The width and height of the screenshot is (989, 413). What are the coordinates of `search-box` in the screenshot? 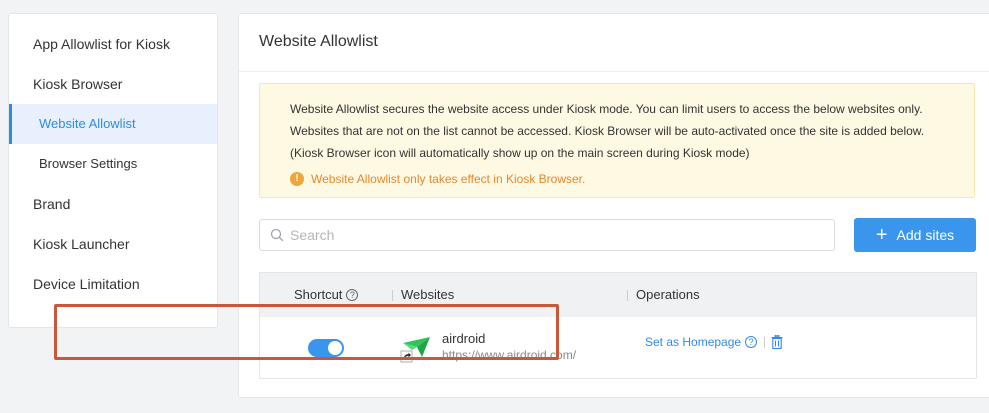 It's located at (547, 235).